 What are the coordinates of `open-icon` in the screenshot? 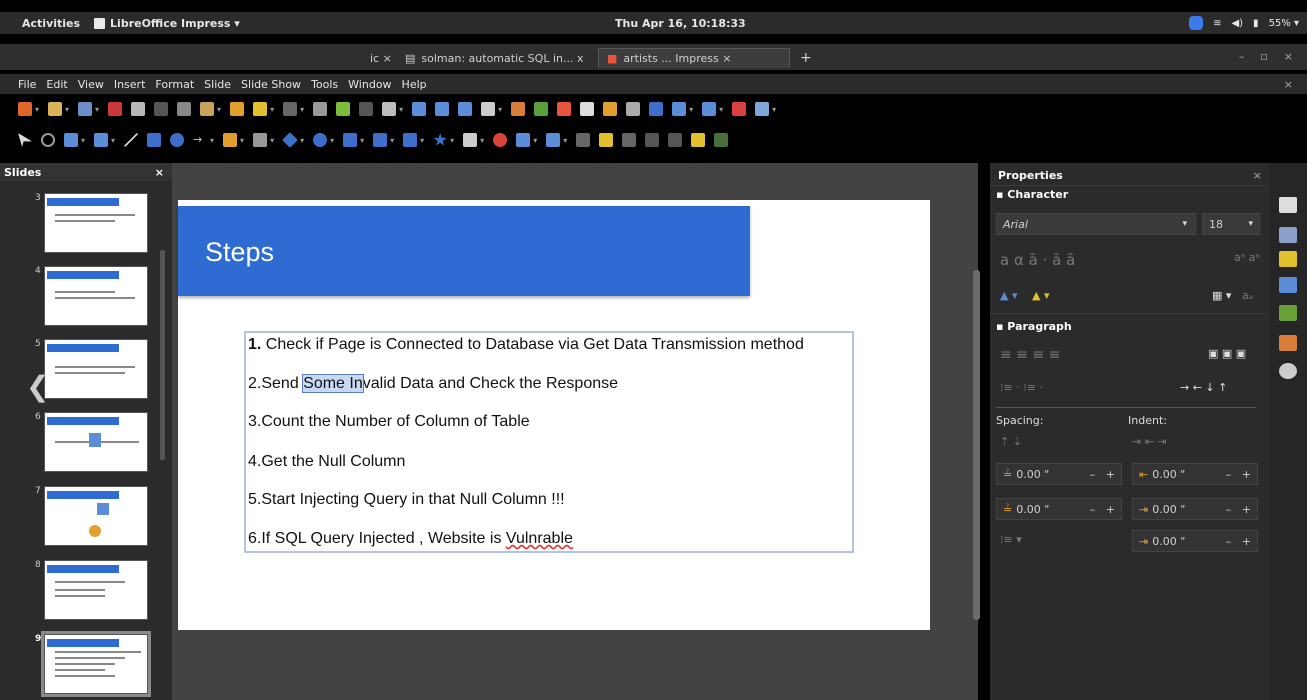 It's located at (55, 109).